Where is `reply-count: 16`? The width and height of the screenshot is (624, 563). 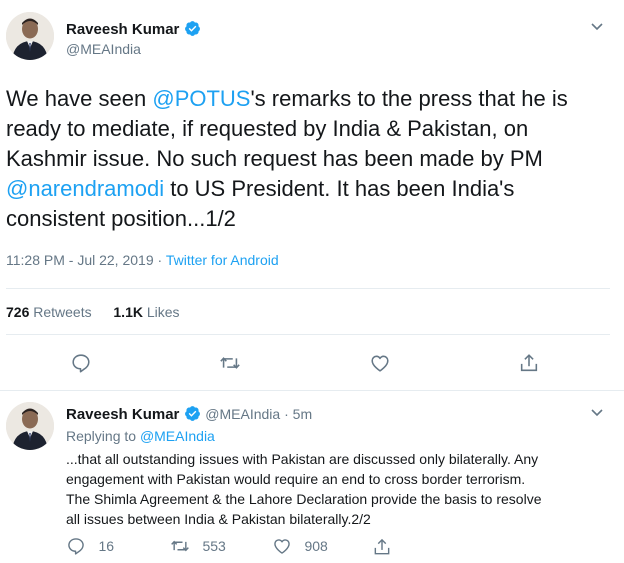
reply-count: 16 is located at coordinates (106, 546).